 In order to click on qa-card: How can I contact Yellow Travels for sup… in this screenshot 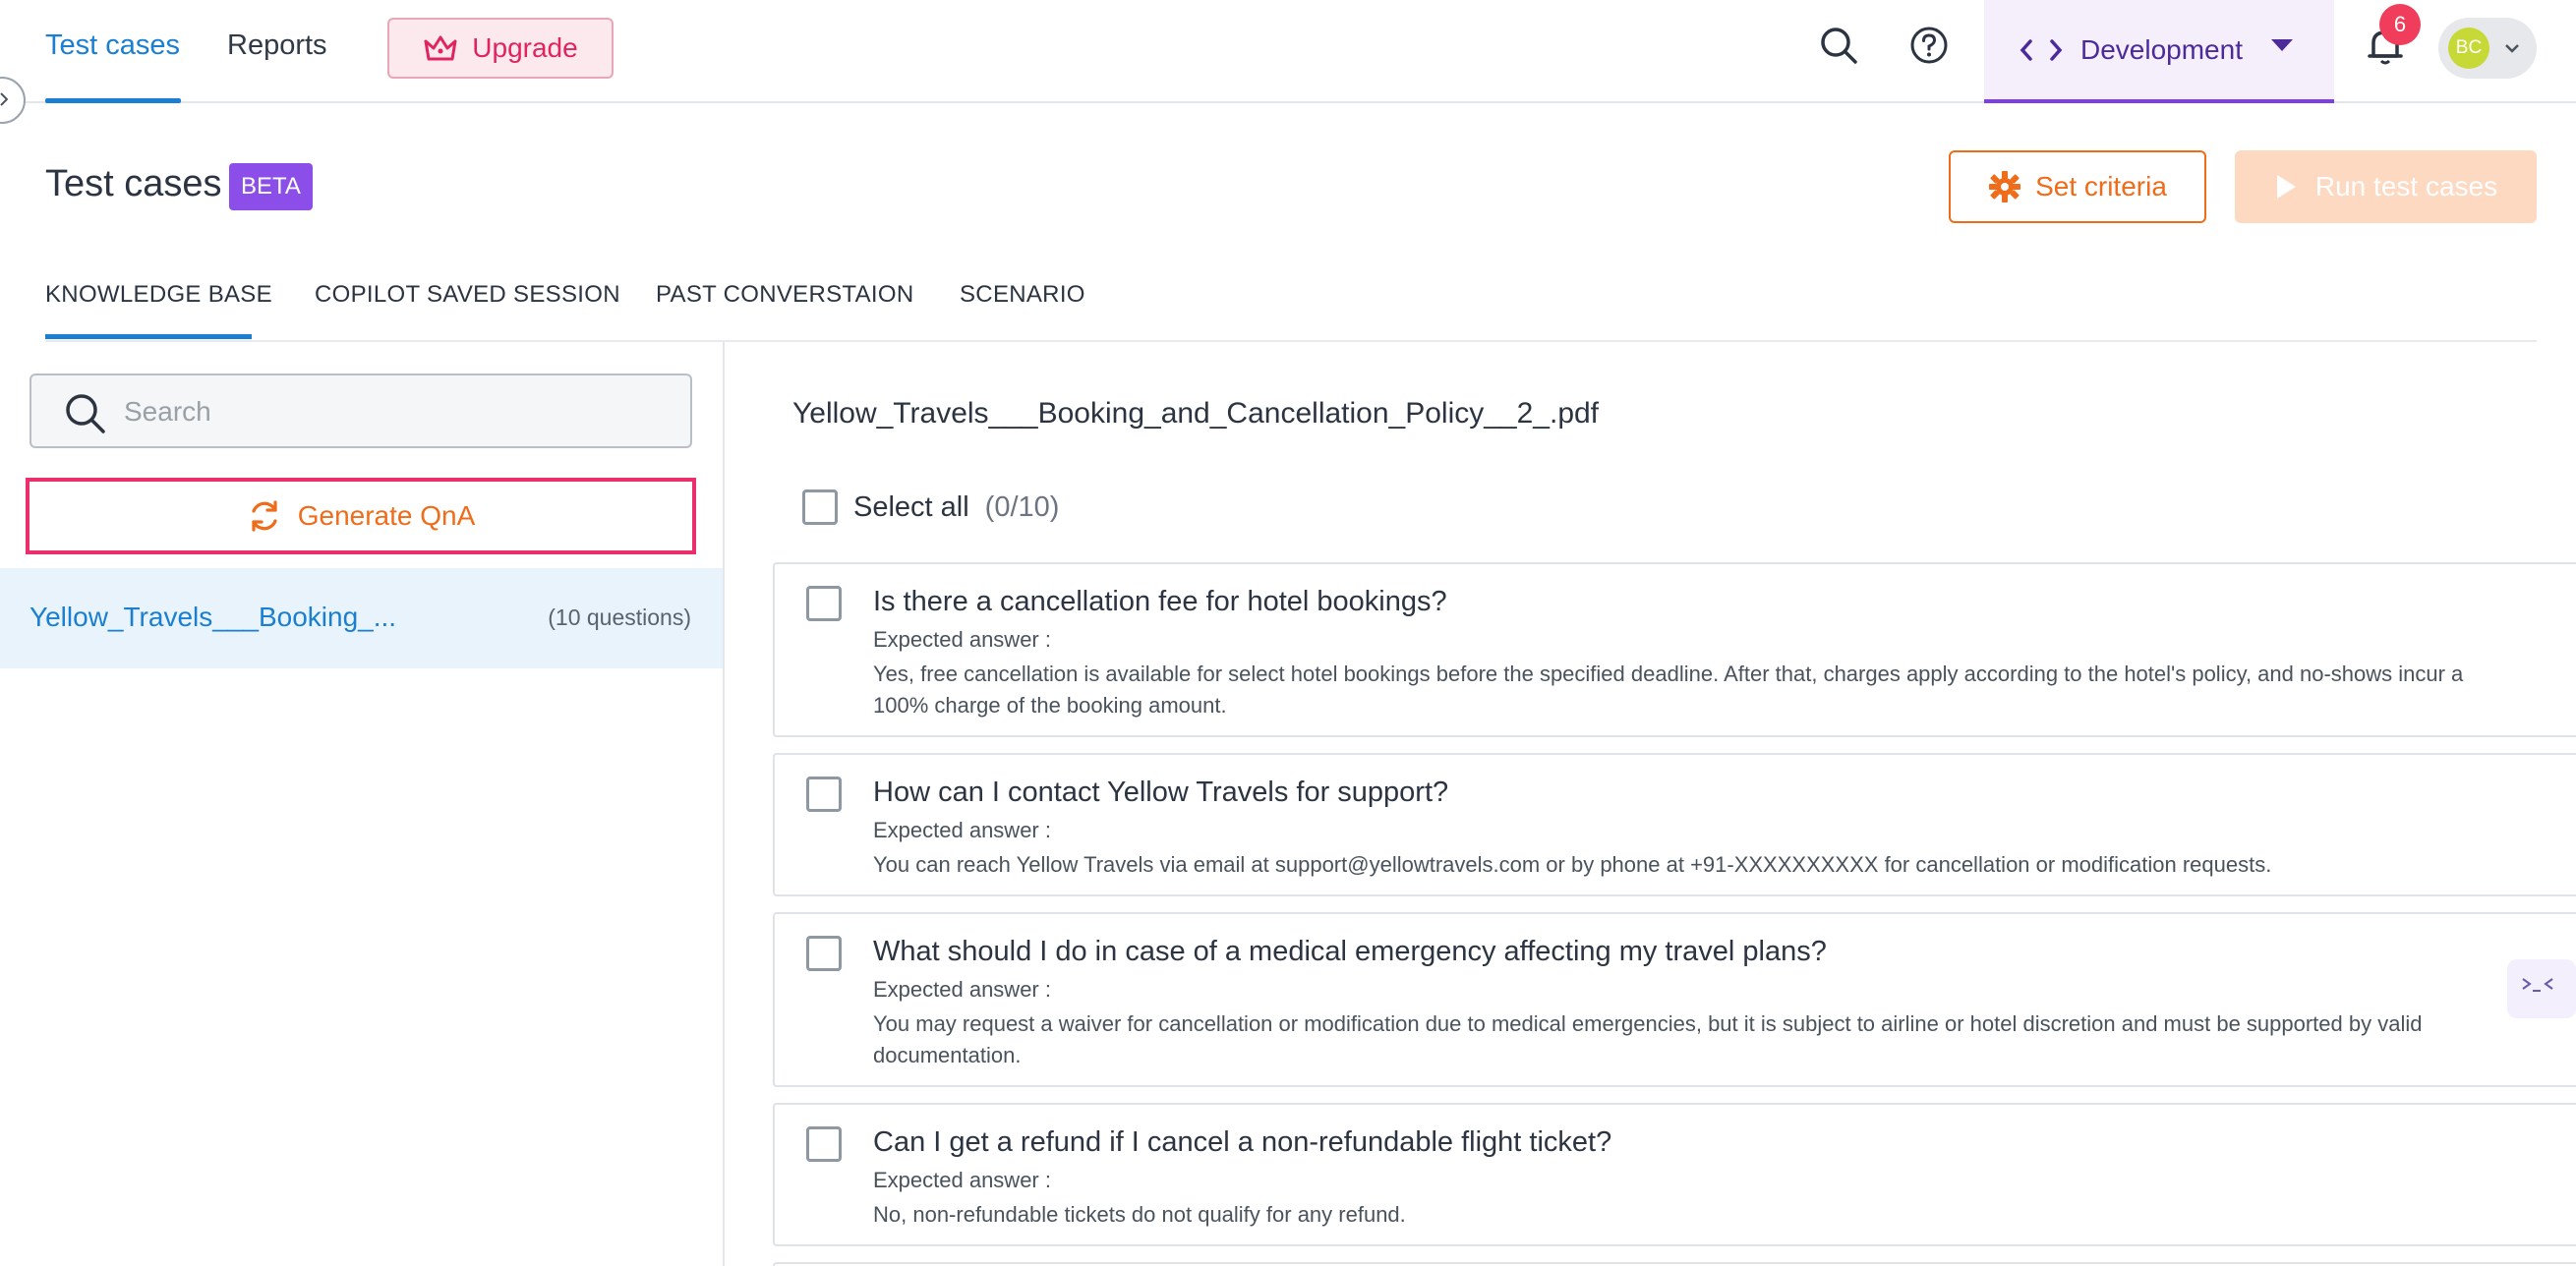, I will do `click(1674, 824)`.